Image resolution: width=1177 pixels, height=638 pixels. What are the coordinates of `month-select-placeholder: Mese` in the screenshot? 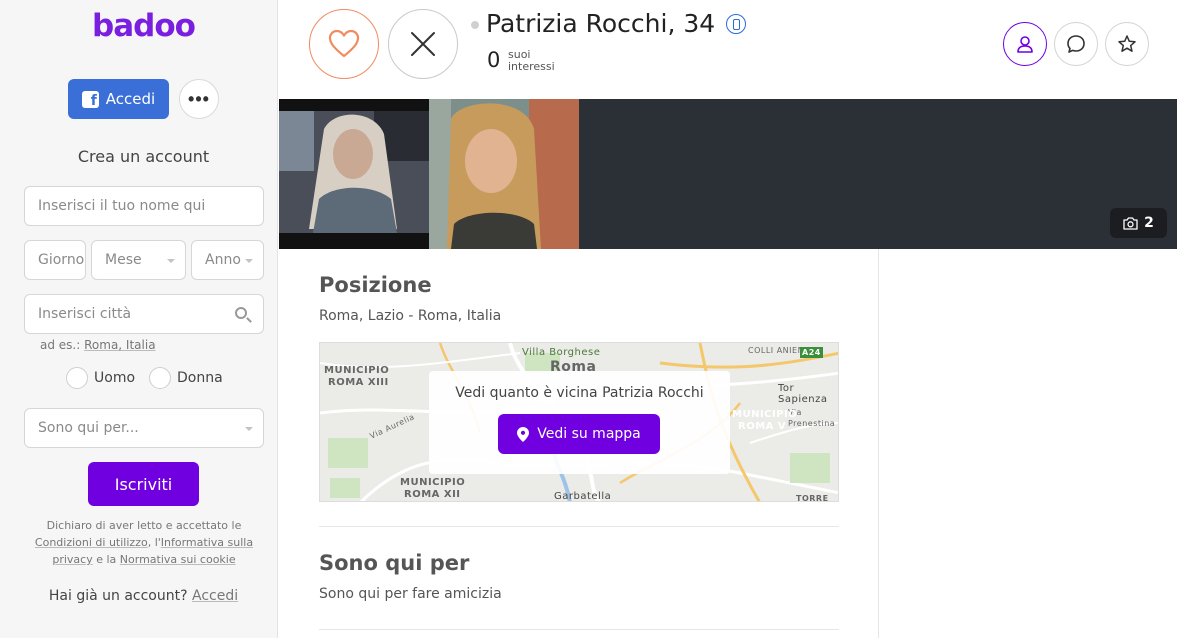 It's located at (123, 260).